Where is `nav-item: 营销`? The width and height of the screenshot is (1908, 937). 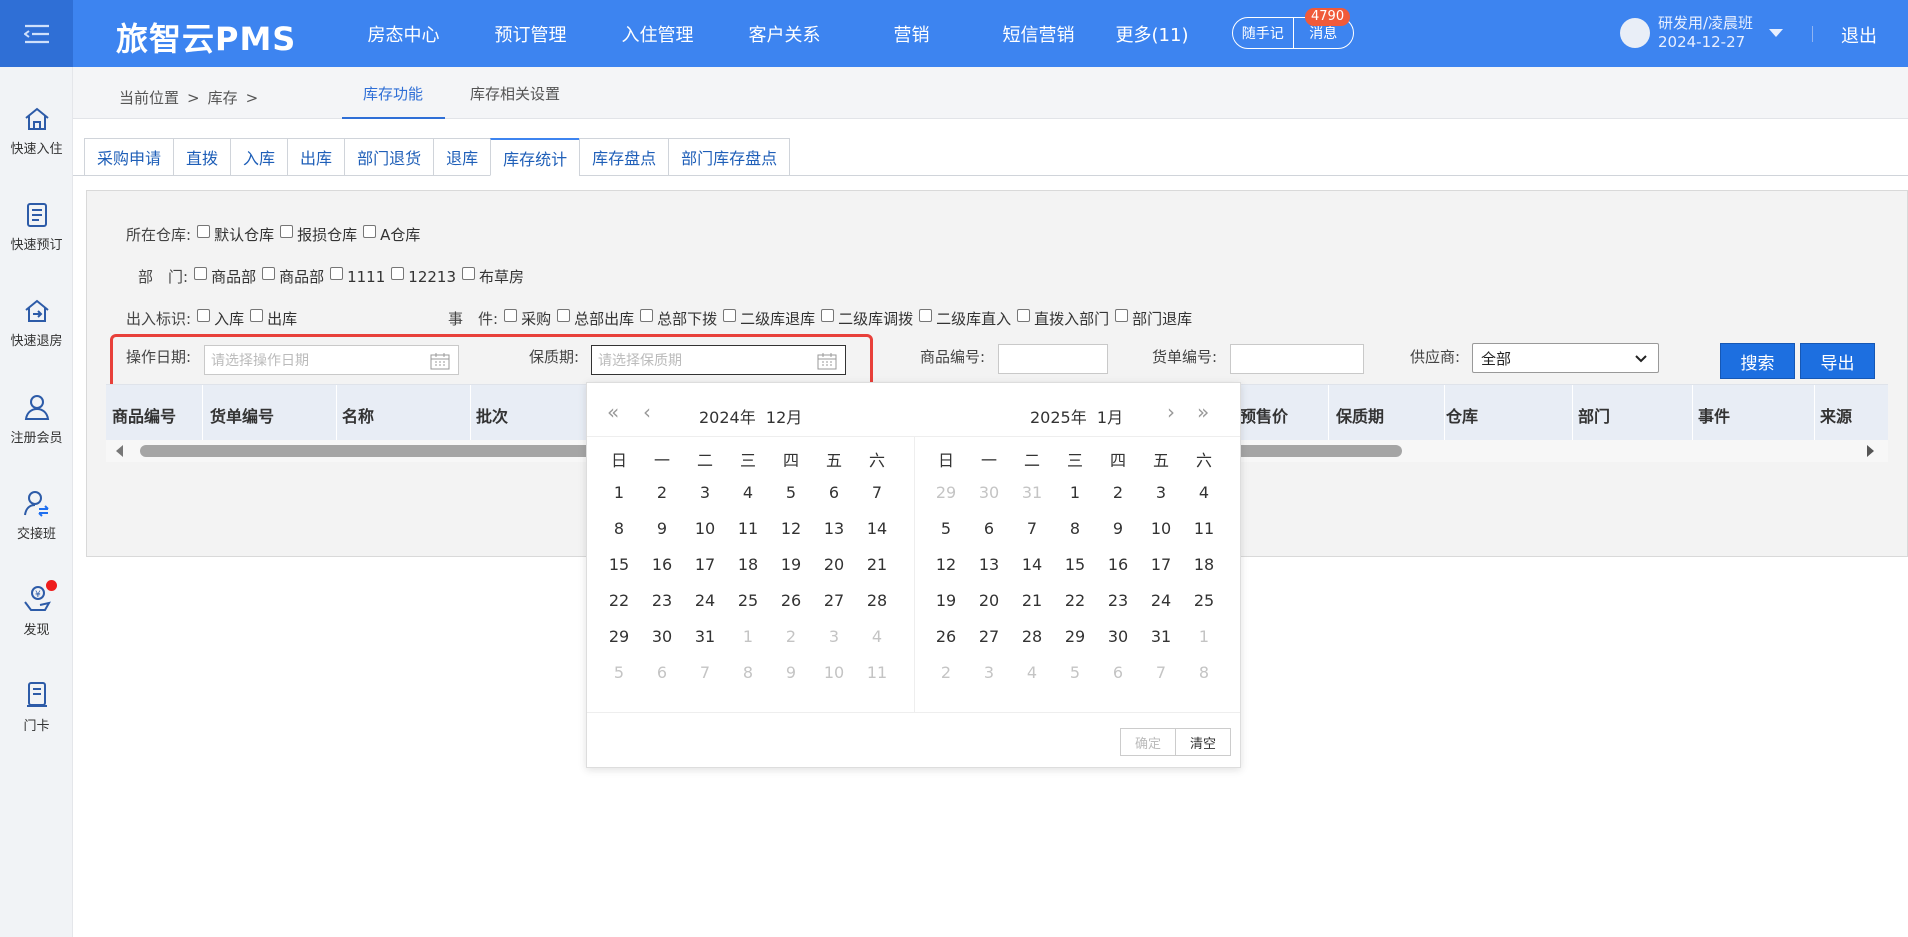 nav-item: 营销 is located at coordinates (911, 34).